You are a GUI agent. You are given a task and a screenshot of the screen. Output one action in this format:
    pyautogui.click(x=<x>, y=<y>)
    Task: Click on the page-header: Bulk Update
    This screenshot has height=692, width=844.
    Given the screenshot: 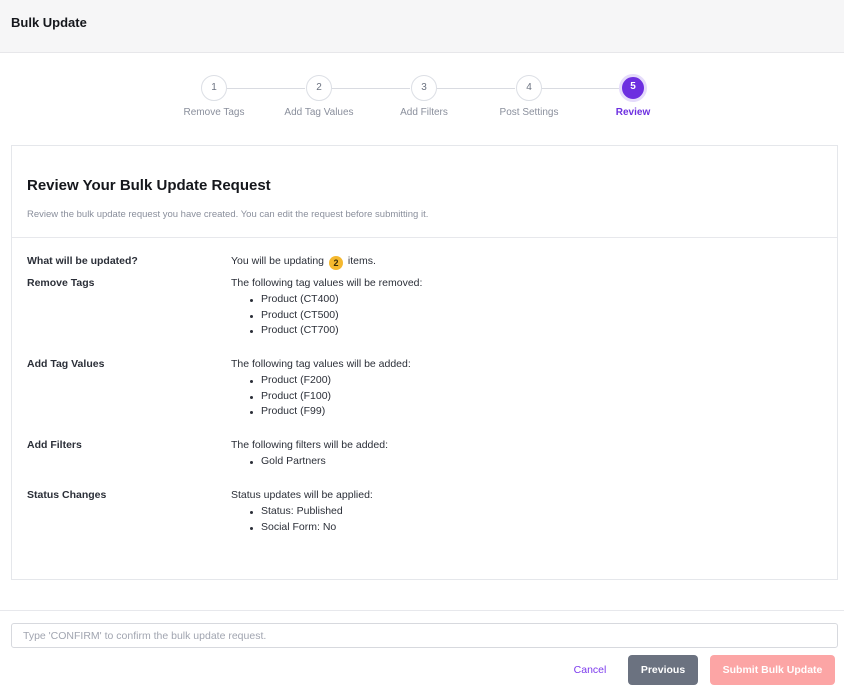 What is the action you would take?
    pyautogui.click(x=422, y=26)
    